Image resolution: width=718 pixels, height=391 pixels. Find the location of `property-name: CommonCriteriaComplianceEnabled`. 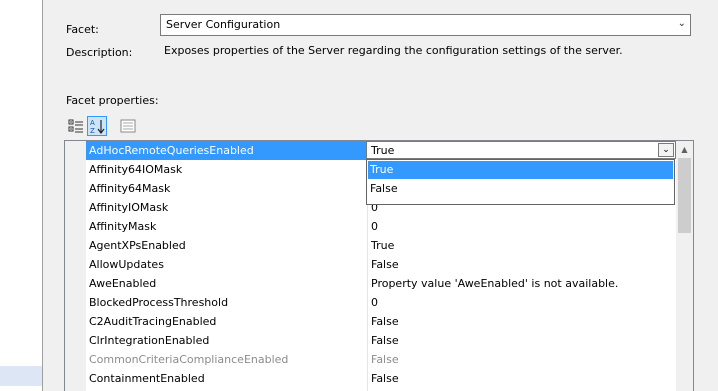

property-name: CommonCriteriaComplianceEnabled is located at coordinates (189, 359).